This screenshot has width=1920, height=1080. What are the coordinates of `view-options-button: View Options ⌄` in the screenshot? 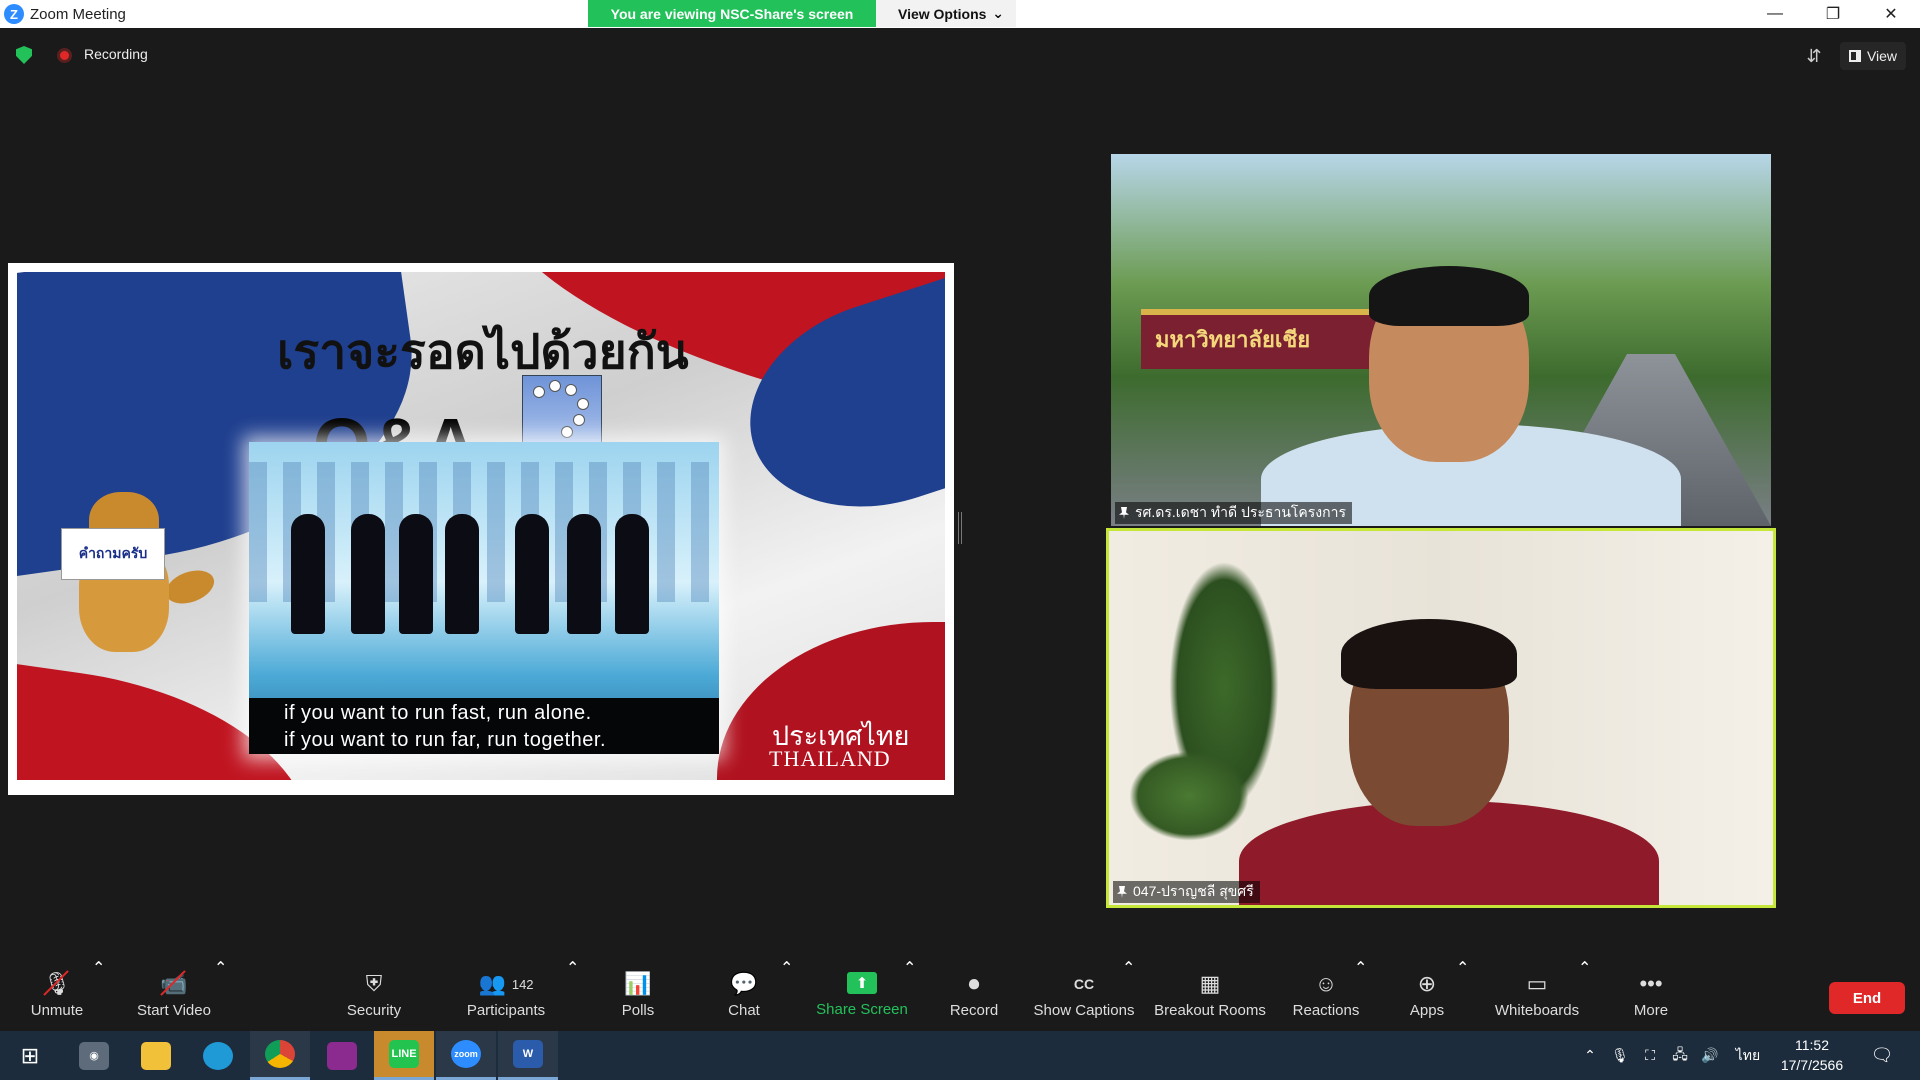 It's located at (946, 13).